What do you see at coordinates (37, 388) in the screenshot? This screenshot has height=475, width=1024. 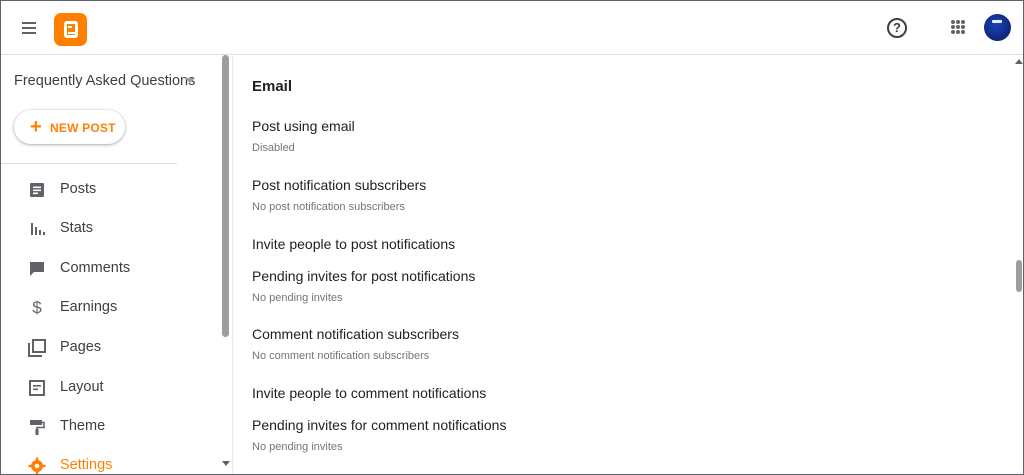 I see `layout-icon` at bounding box center [37, 388].